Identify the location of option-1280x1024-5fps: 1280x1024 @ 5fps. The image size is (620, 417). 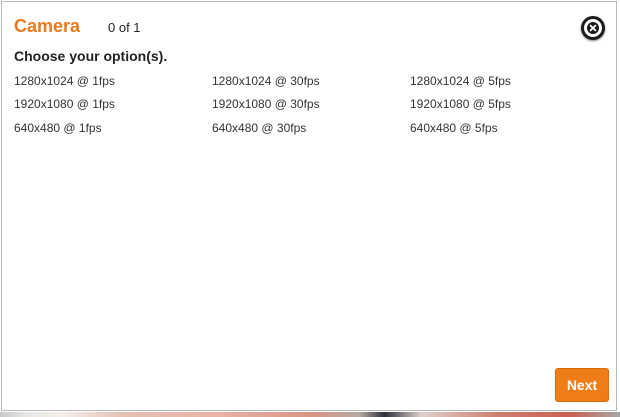
(460, 81).